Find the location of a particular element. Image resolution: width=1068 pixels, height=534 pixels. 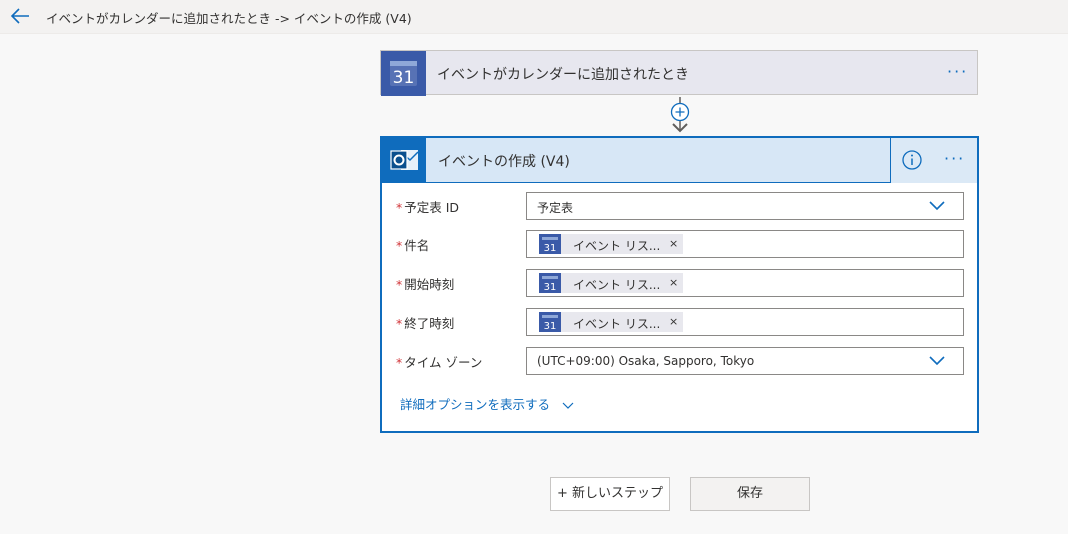

show-advanced-options-link: 詳細オプションを表示する is located at coordinates (487, 403).